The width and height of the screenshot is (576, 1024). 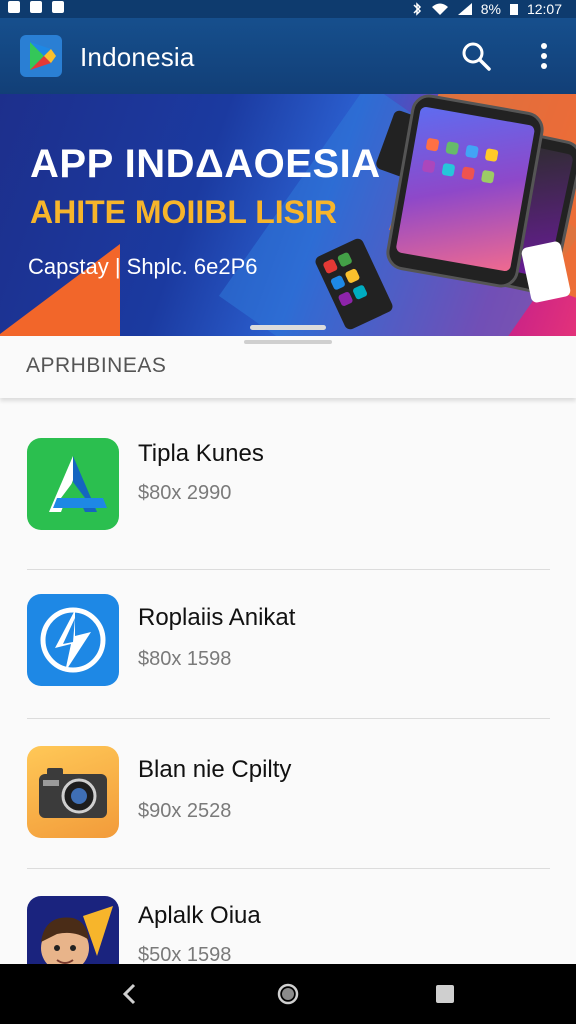 What do you see at coordinates (73, 640) in the screenshot?
I see `blue-lightning-icon` at bounding box center [73, 640].